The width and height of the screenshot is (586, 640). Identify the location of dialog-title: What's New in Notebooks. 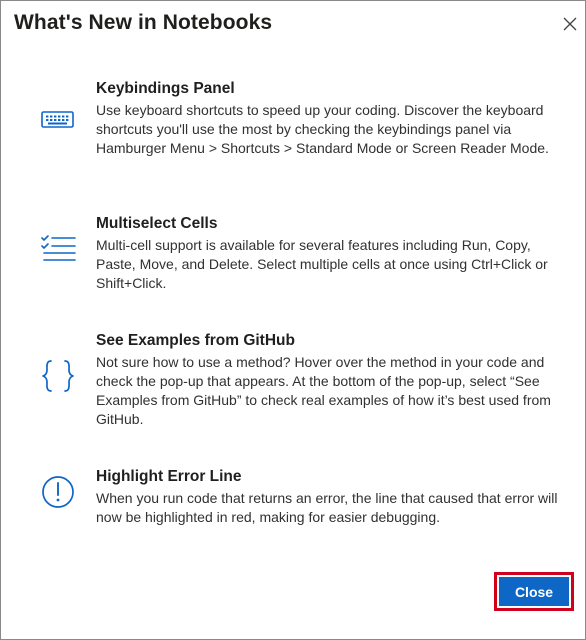
(143, 22).